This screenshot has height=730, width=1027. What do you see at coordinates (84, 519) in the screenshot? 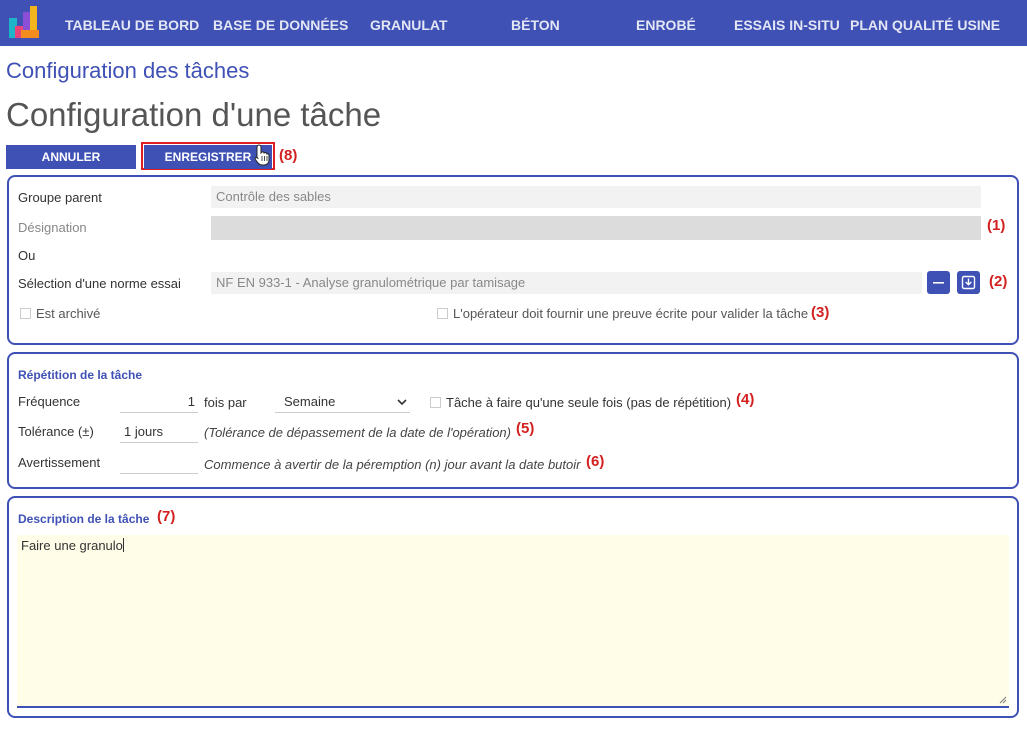
I see `description-section-title: Description de la tâche` at bounding box center [84, 519].